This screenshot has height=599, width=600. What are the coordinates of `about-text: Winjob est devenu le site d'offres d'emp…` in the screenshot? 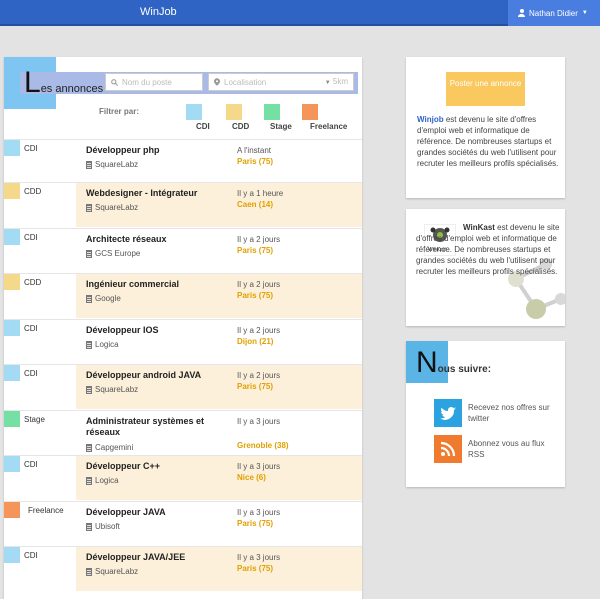 It's located at (488, 141).